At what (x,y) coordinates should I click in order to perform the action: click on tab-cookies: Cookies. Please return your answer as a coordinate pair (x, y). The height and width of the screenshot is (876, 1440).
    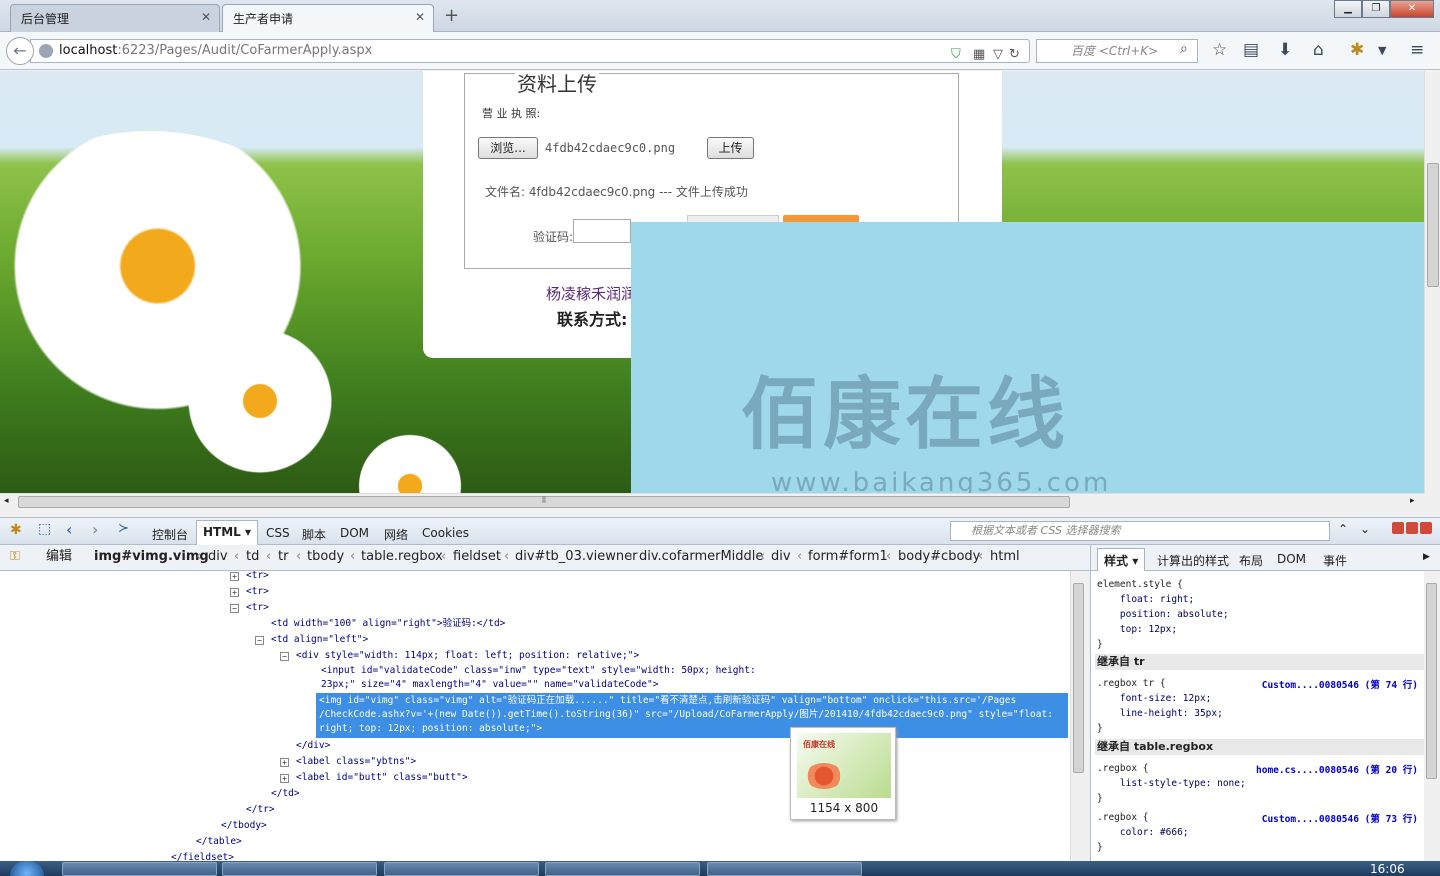
    Looking at the image, I should click on (445, 533).